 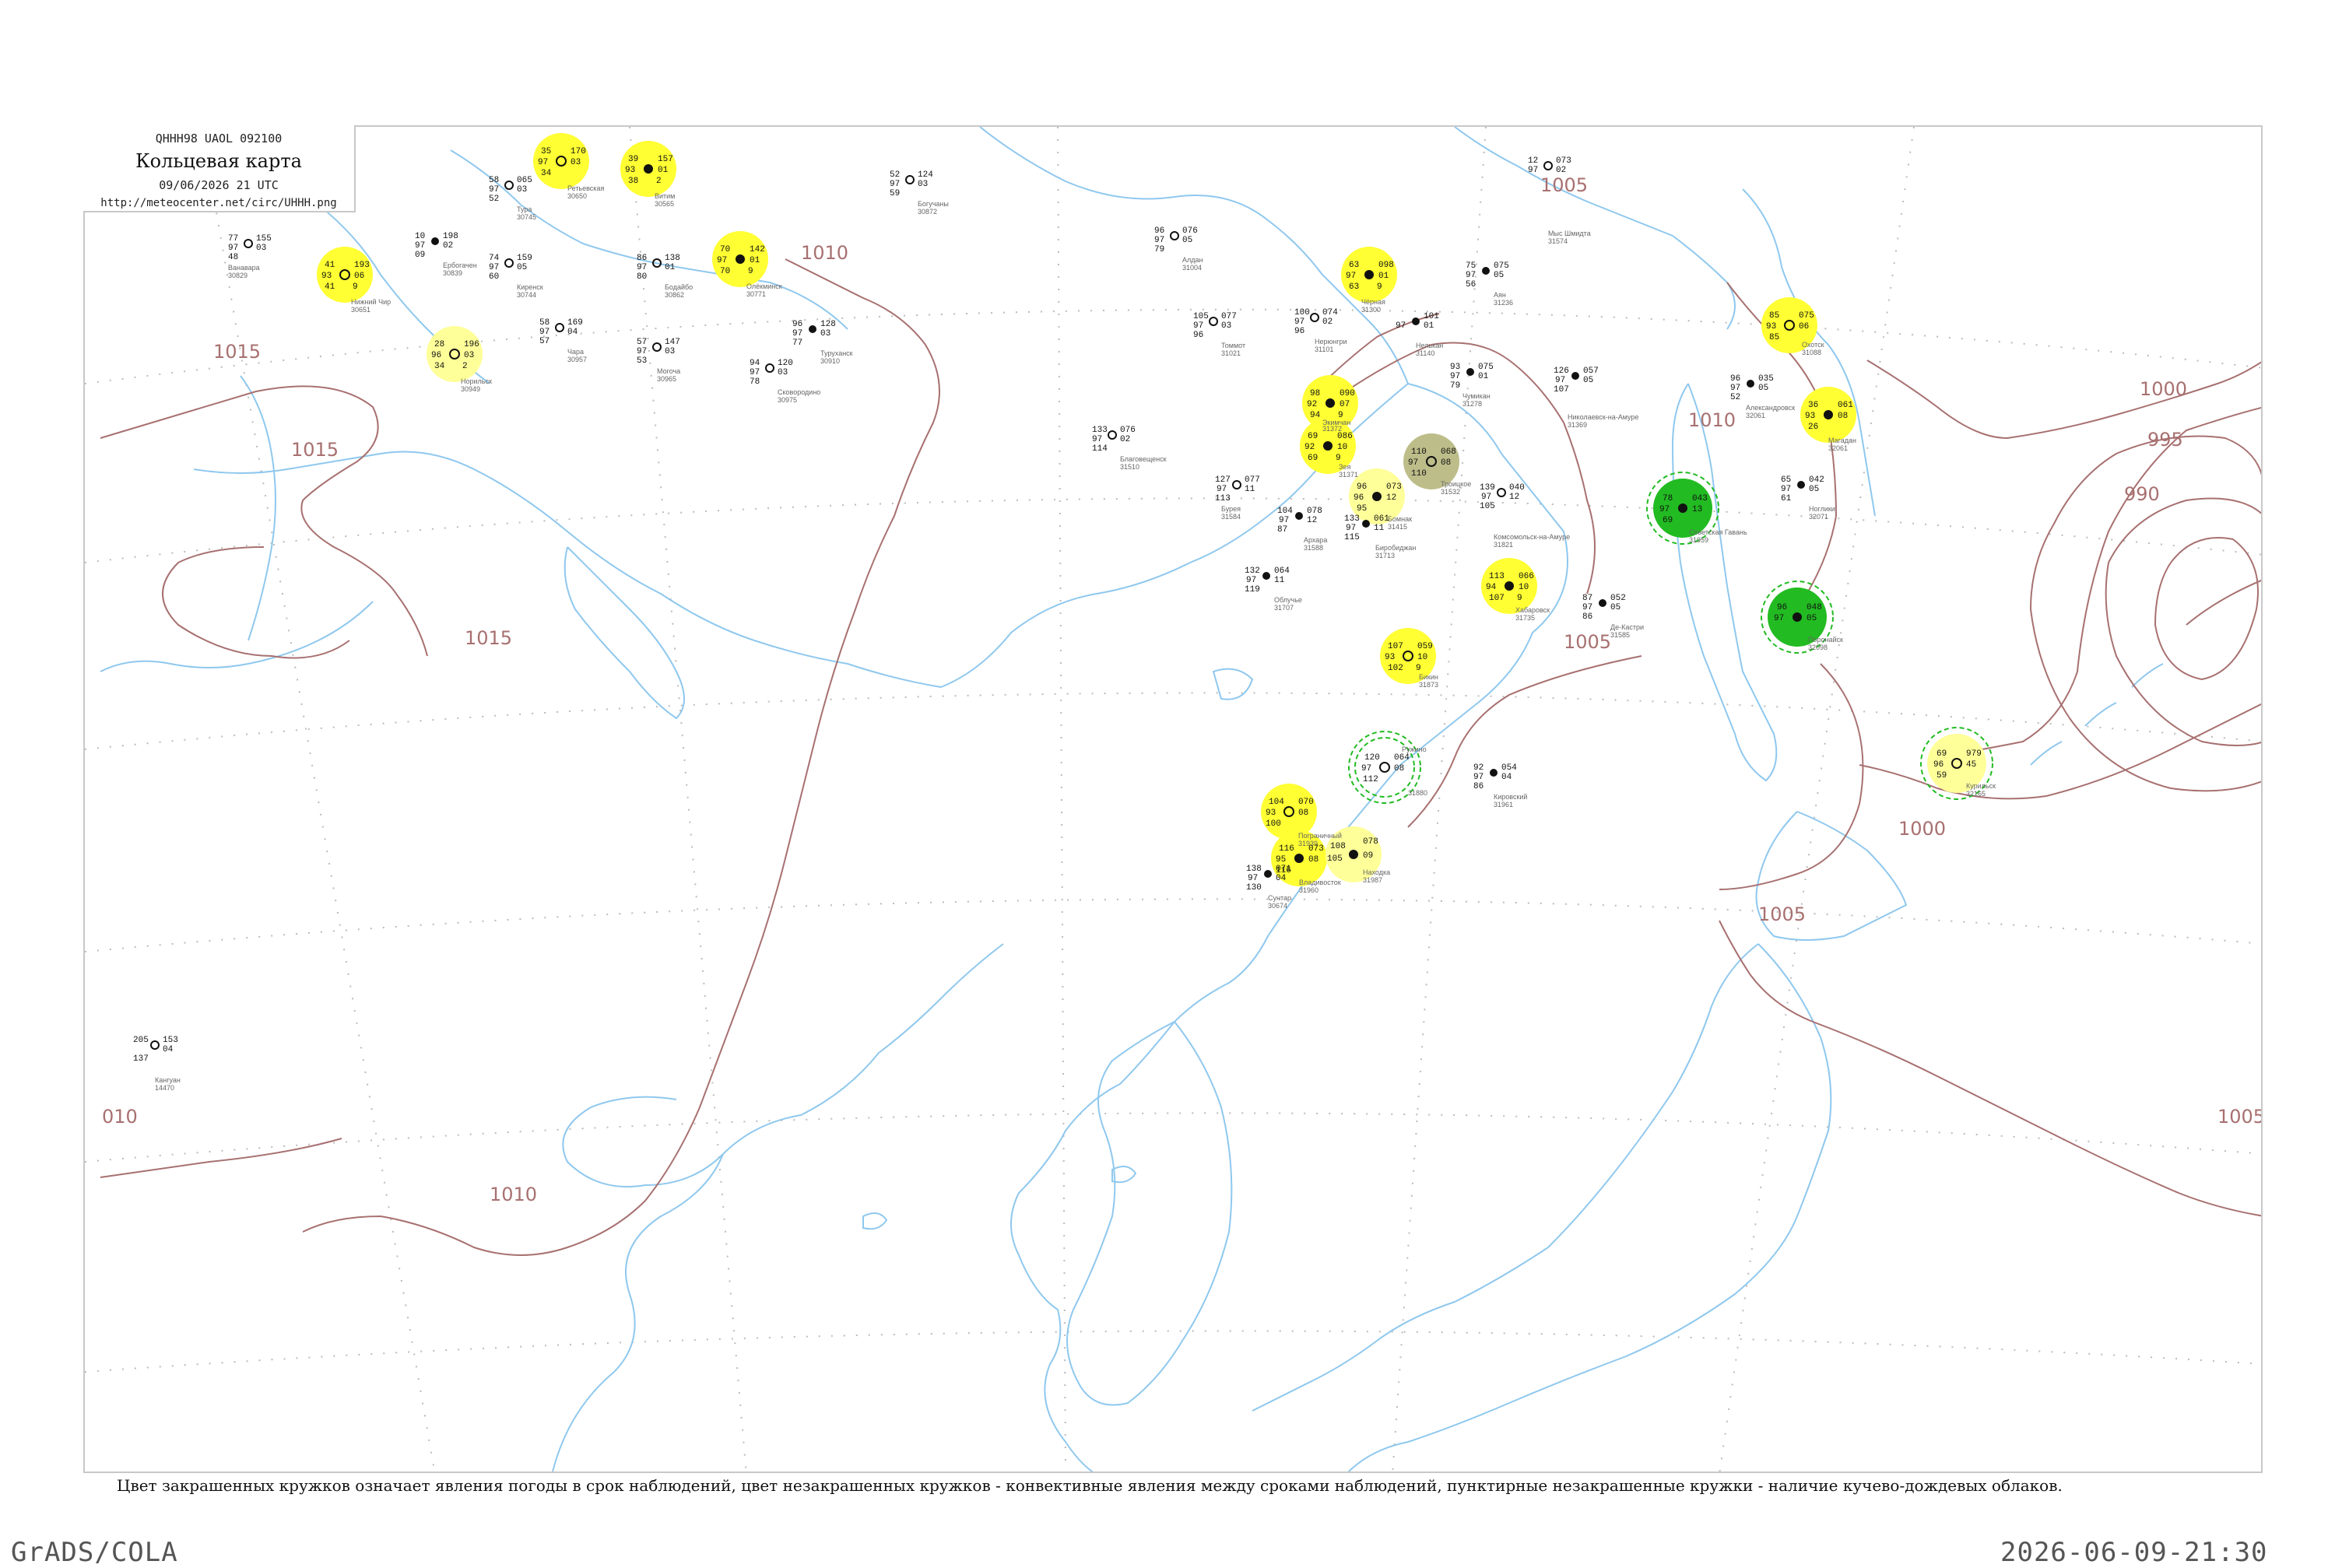 I want to click on station-id: 31369, so click(x=1577, y=425).